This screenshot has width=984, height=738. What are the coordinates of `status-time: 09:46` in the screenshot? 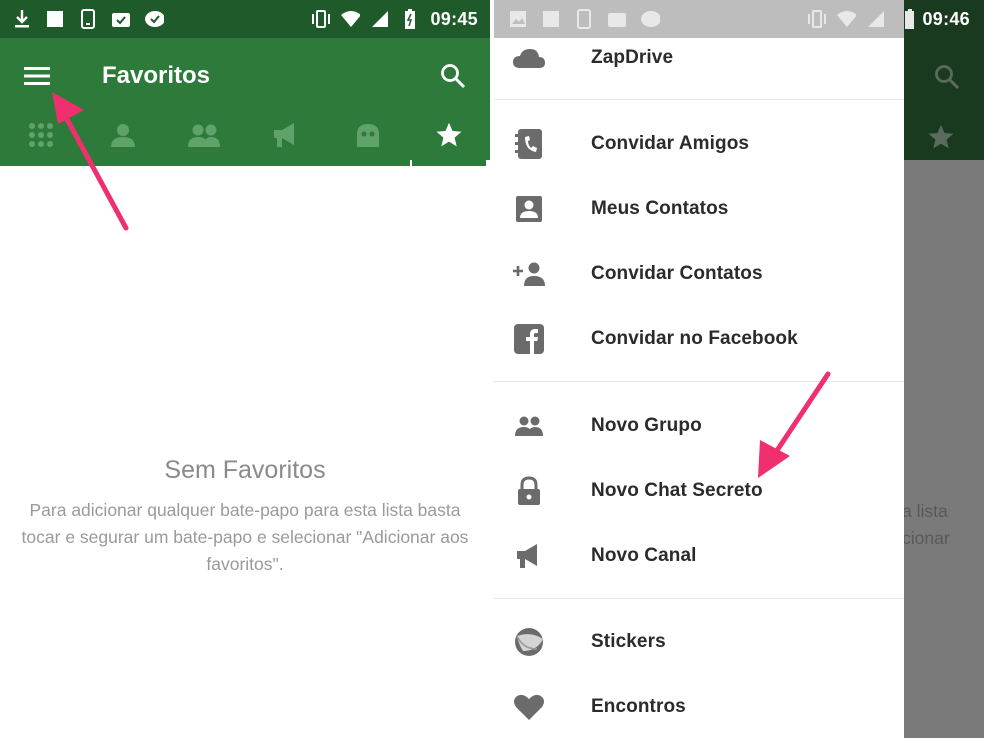 It's located at (946, 18).